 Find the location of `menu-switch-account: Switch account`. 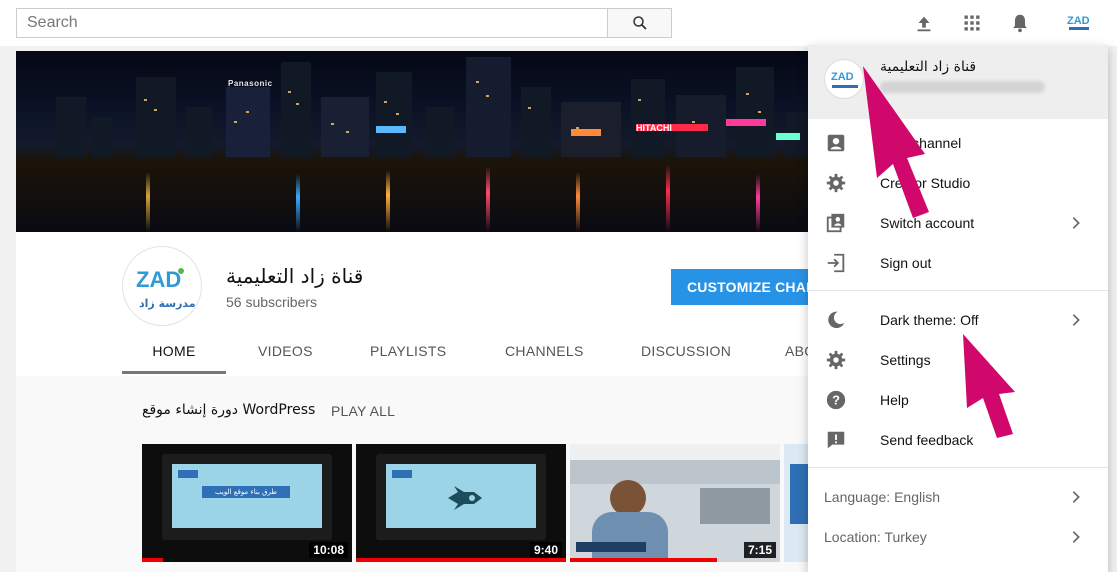

menu-switch-account: Switch account is located at coordinates (958, 223).